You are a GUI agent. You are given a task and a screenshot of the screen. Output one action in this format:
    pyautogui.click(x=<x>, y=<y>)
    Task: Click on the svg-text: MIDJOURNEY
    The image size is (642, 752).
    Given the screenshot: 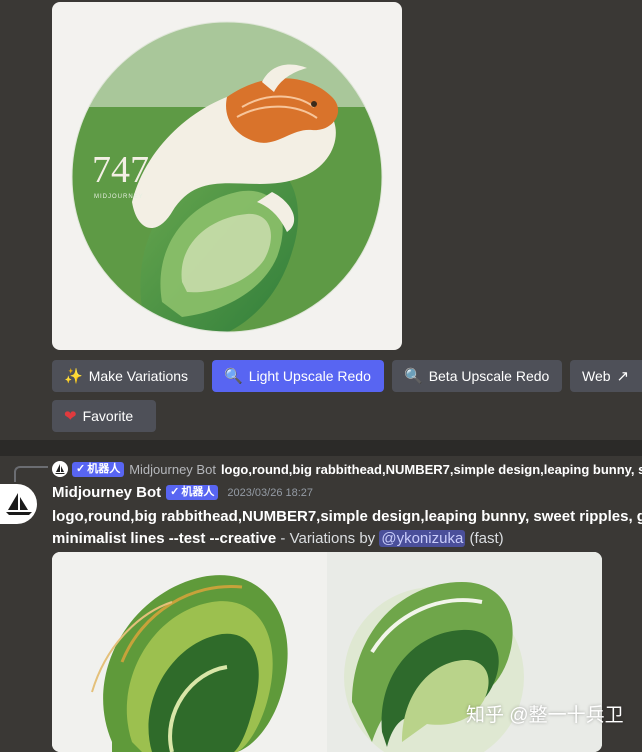 What is the action you would take?
    pyautogui.click(x=119, y=197)
    